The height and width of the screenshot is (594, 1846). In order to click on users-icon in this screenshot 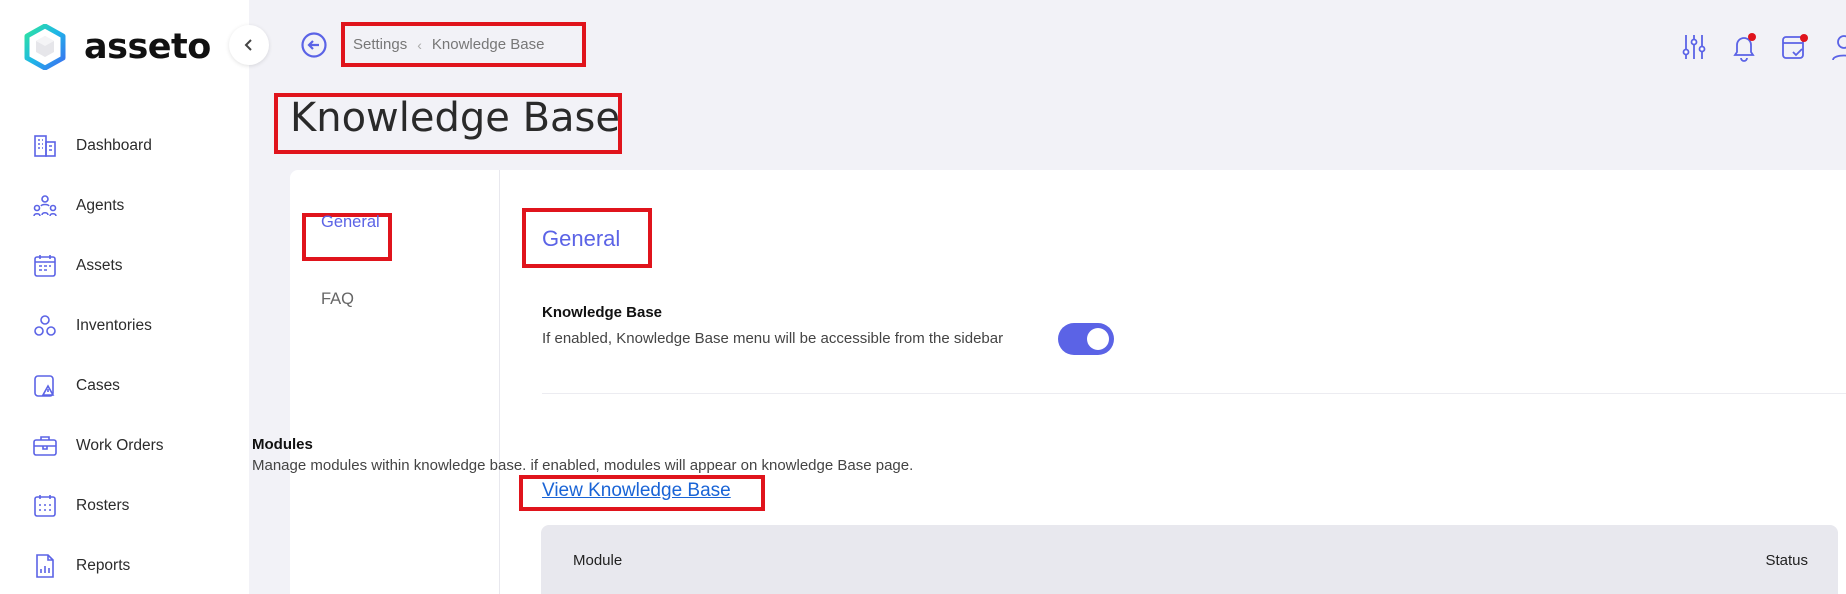, I will do `click(45, 206)`.